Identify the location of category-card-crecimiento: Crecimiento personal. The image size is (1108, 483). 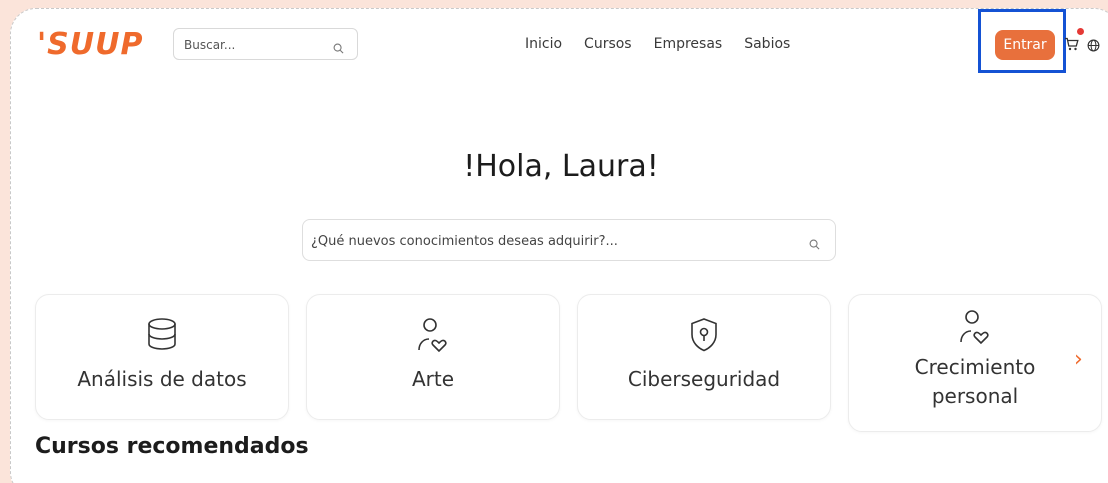
(975, 363).